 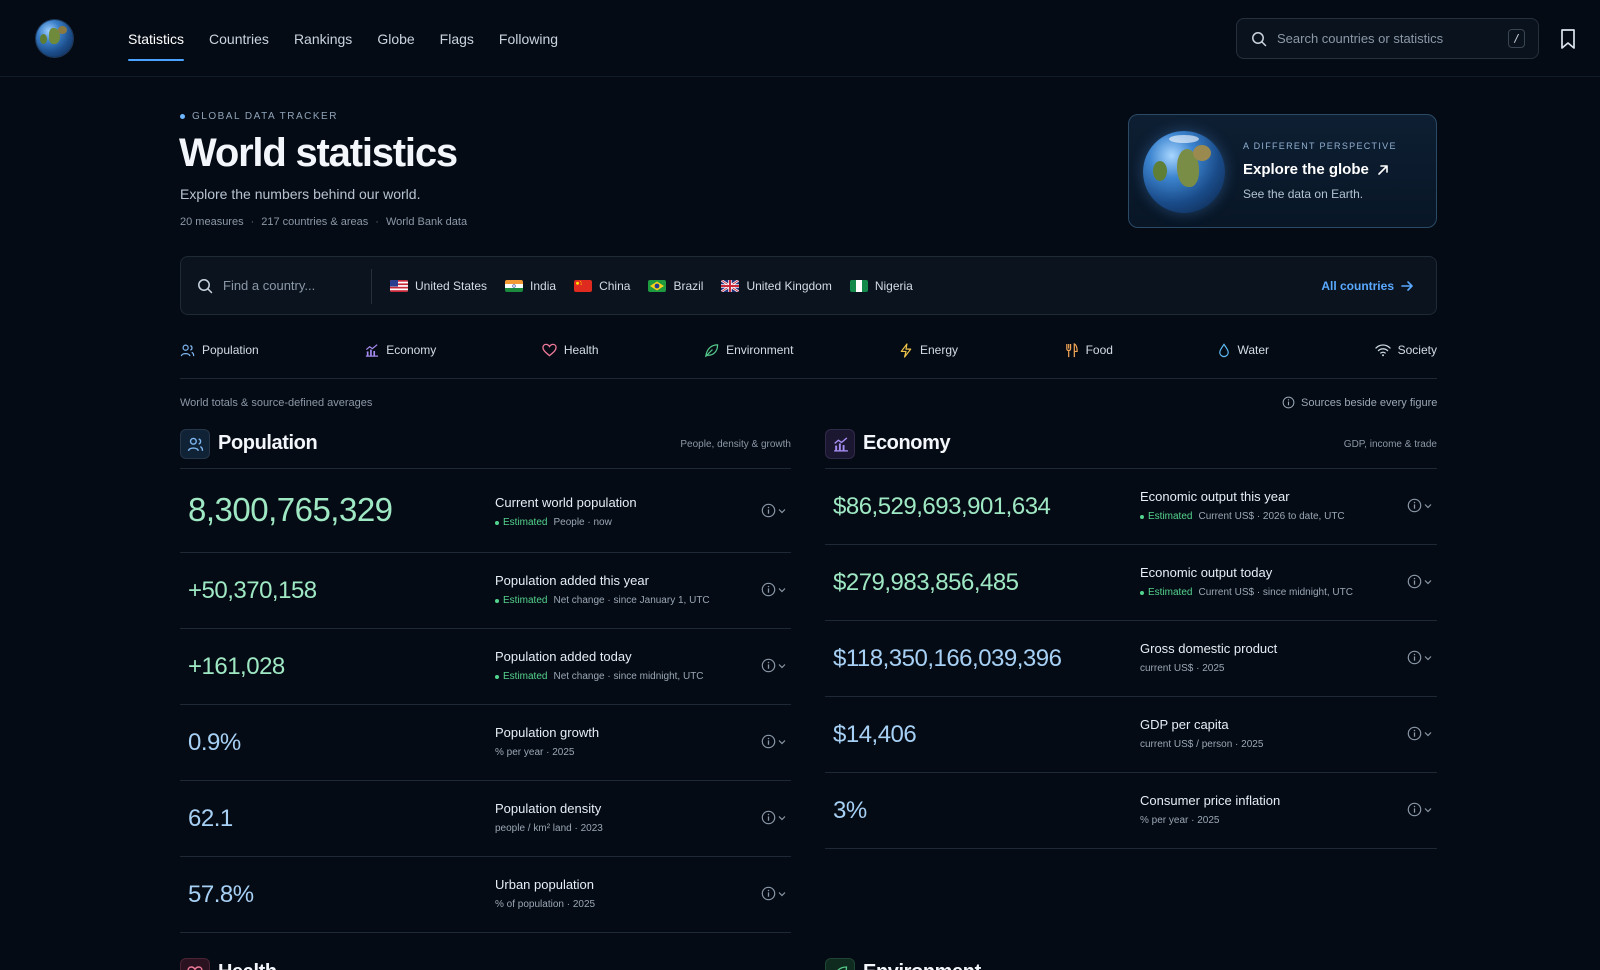 I want to click on stat-label: Current world population, so click(x=566, y=502).